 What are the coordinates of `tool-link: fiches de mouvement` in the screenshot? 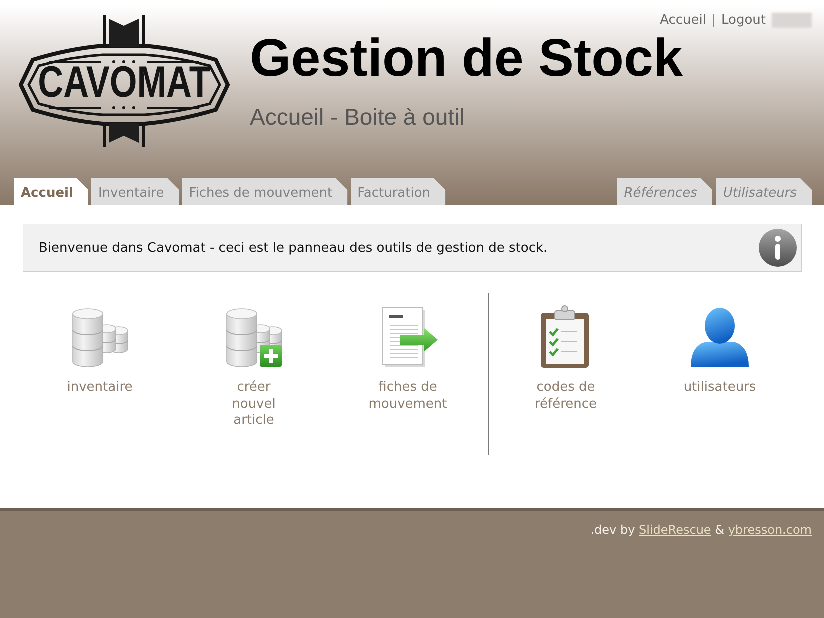 It's located at (408, 396).